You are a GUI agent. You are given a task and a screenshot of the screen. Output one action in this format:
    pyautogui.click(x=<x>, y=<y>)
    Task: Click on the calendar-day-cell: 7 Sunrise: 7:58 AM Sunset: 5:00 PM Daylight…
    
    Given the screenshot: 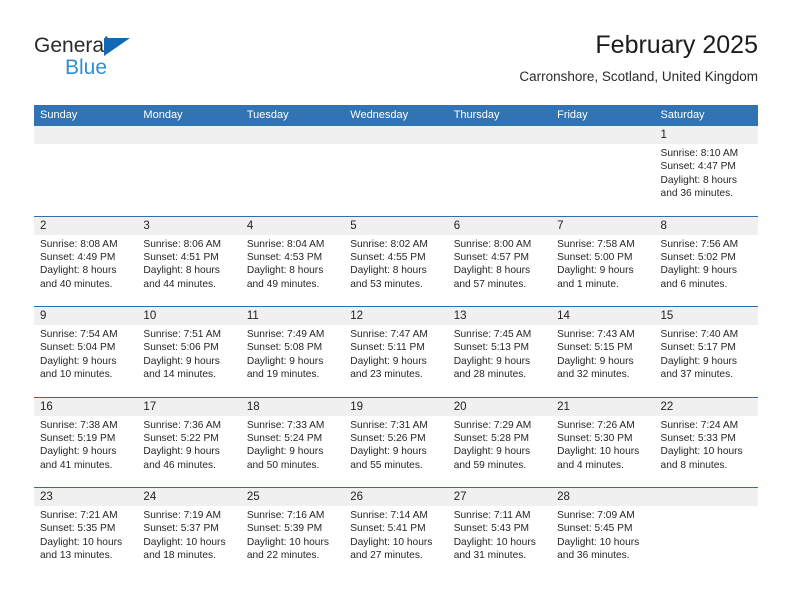 What is the action you would take?
    pyautogui.click(x=602, y=261)
    